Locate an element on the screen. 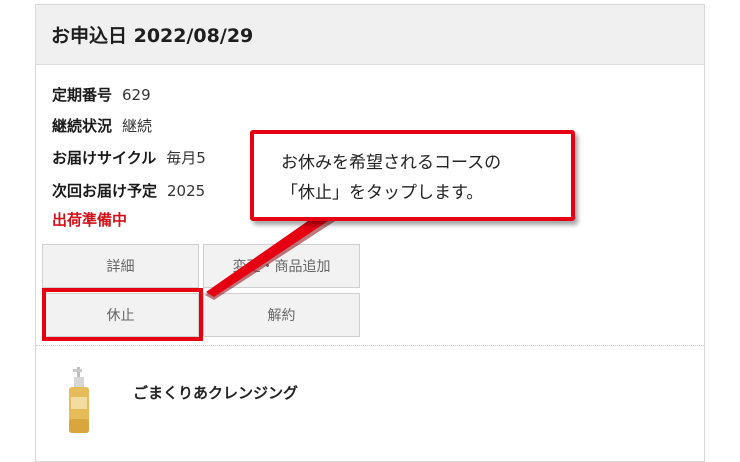  section-divider is located at coordinates (370, 345).